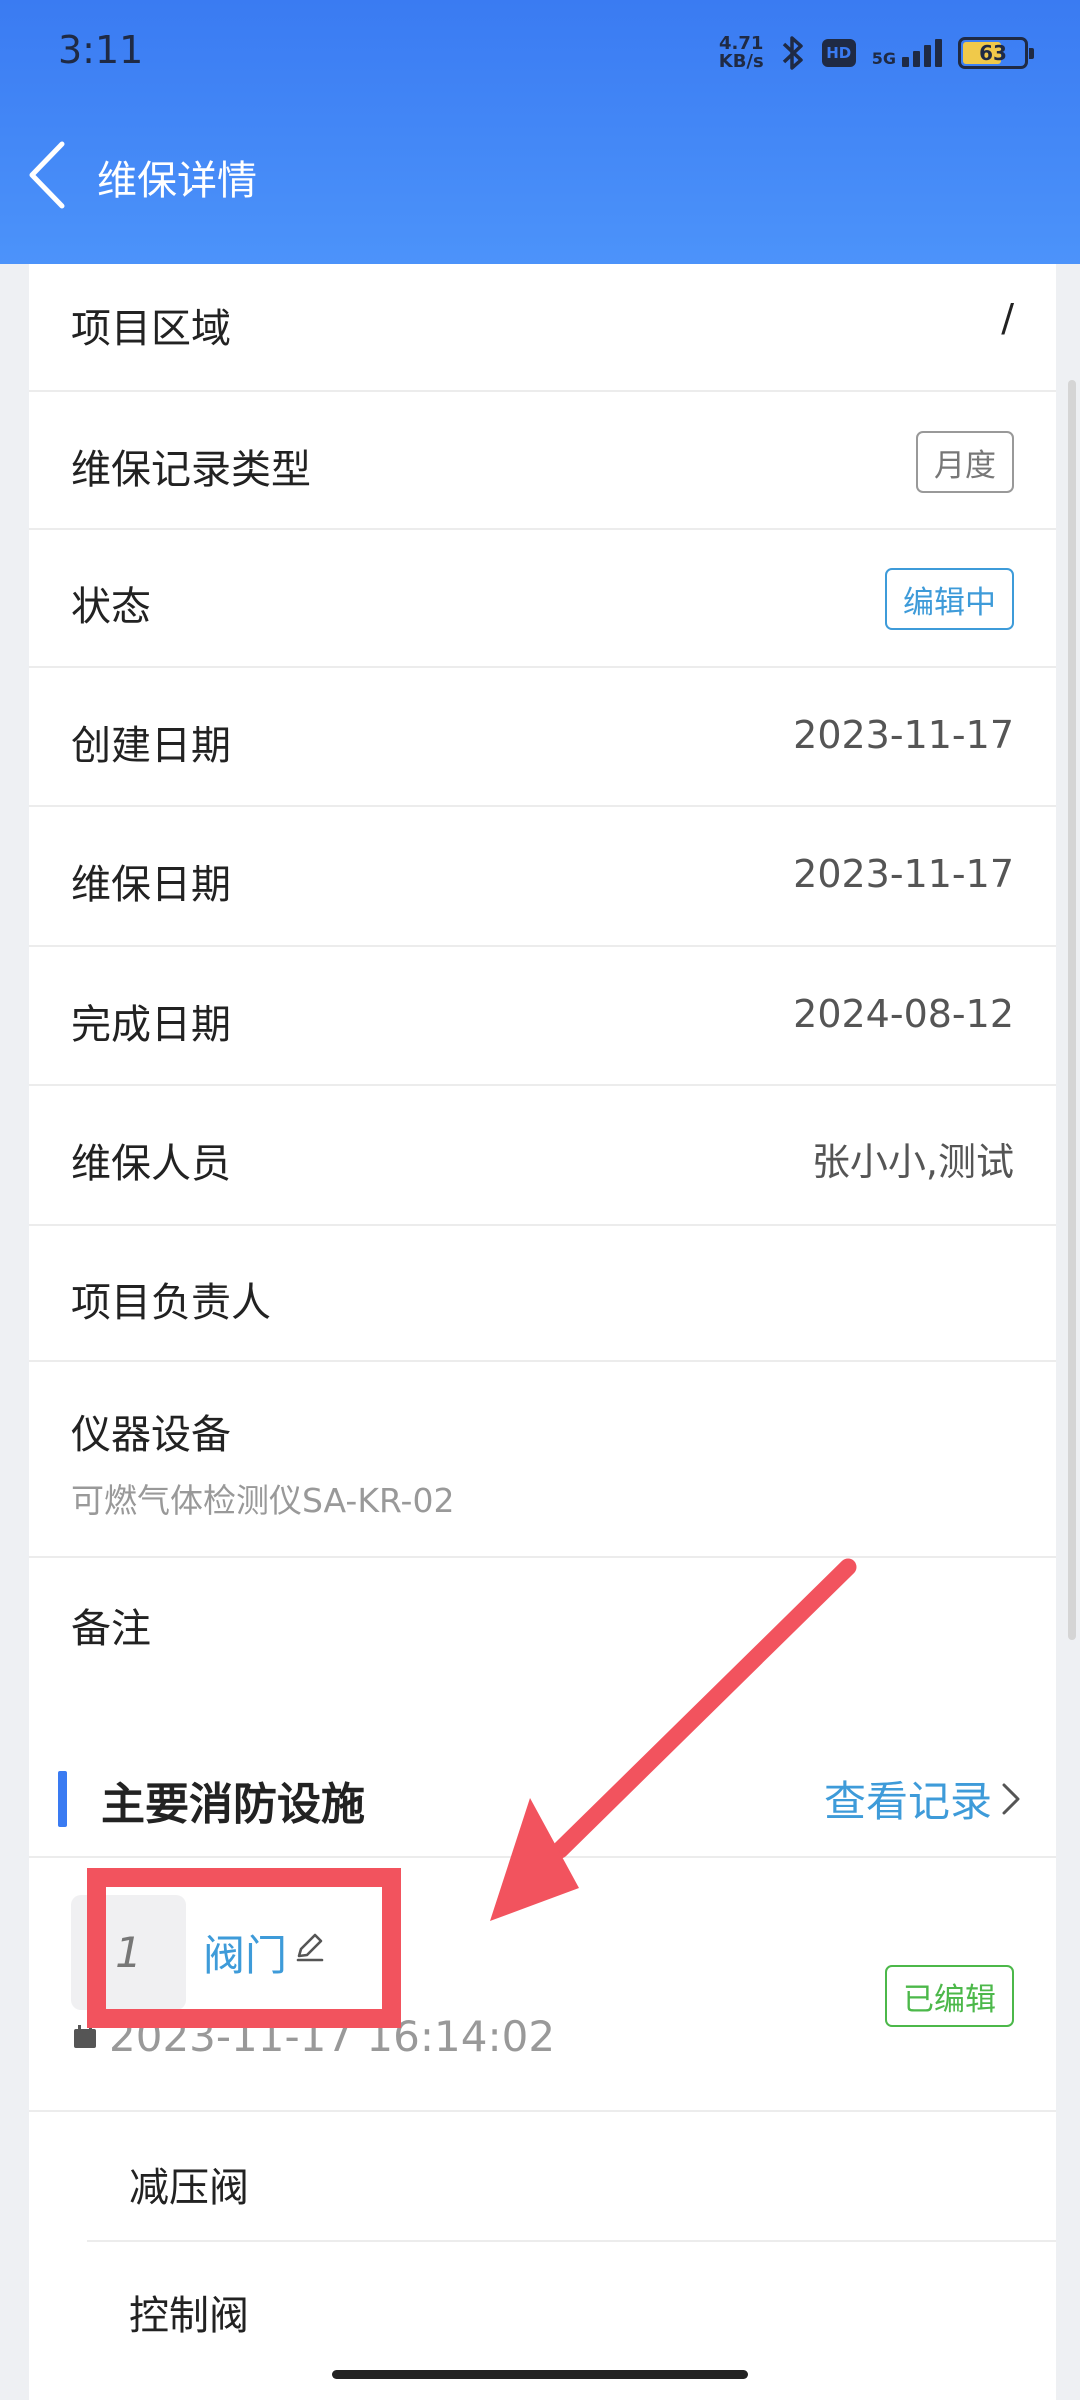  What do you see at coordinates (52, 175) in the screenshot?
I see `back-arrow-icon` at bounding box center [52, 175].